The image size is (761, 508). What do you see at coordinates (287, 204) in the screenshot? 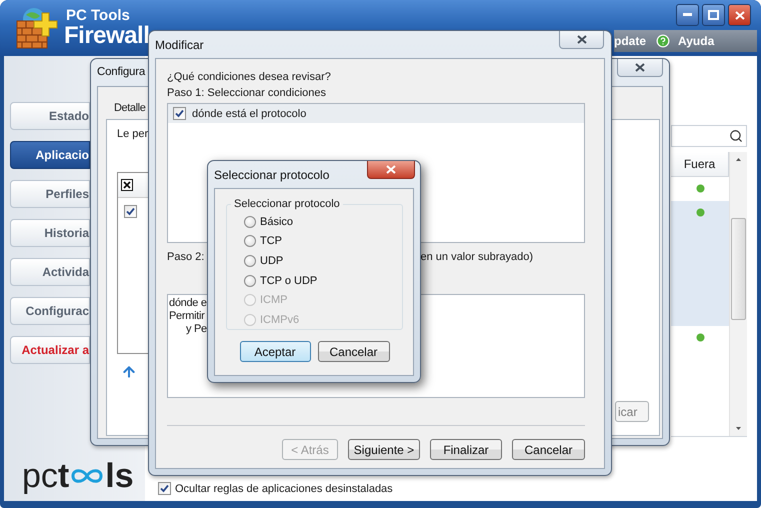
I see `group-label: Seleccionar protocolo` at bounding box center [287, 204].